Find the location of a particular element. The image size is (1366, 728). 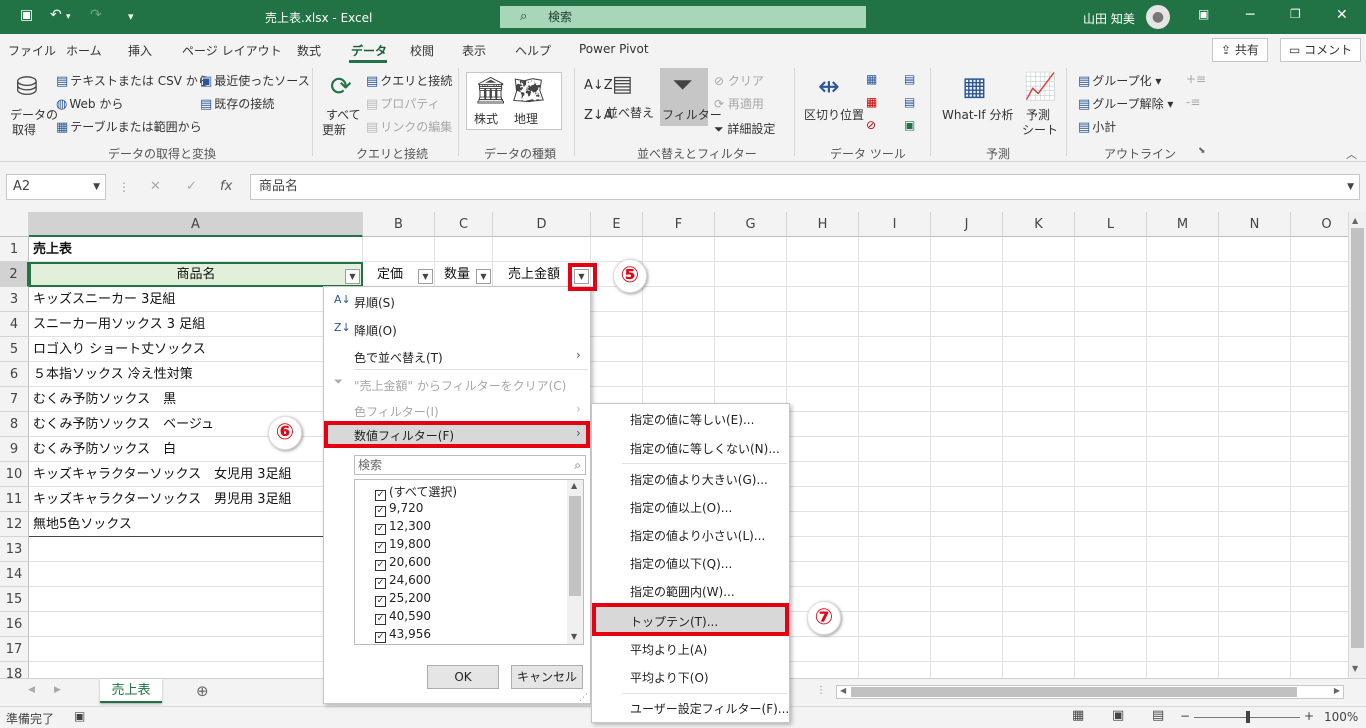

row-header-15: 15 is located at coordinates (14, 599).